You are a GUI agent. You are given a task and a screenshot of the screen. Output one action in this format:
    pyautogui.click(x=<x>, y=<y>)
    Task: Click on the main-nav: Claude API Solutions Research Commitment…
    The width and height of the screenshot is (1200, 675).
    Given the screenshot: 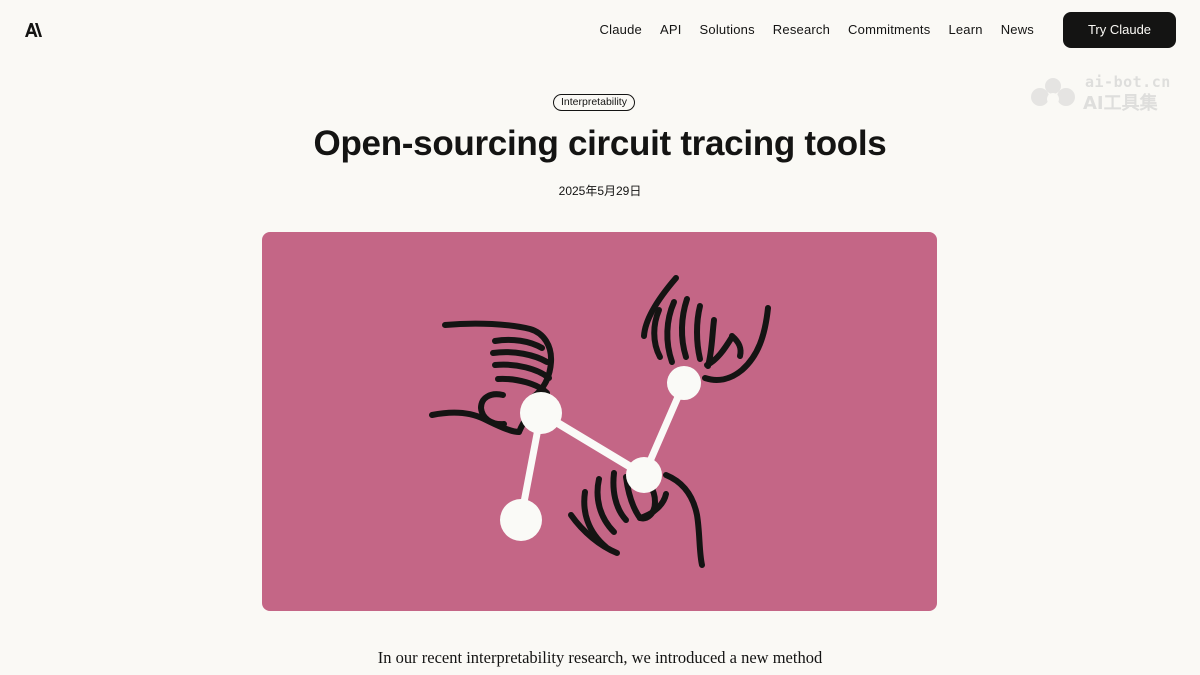 What is the action you would take?
    pyautogui.click(x=817, y=30)
    